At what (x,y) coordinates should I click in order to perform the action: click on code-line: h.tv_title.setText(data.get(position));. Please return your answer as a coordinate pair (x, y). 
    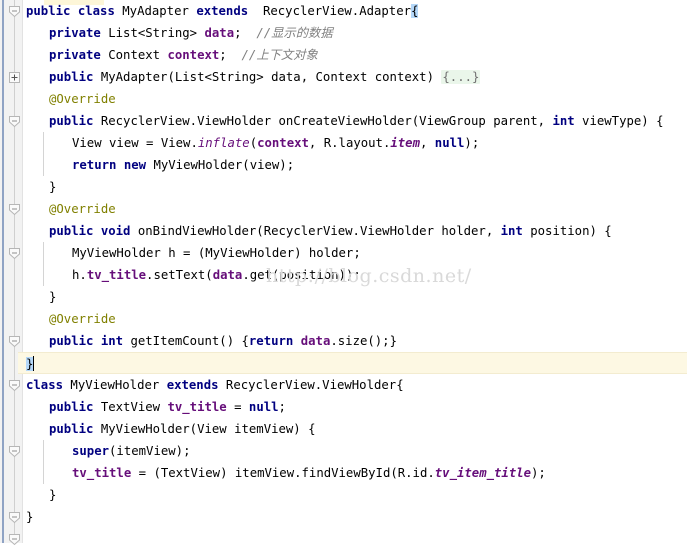
    Looking at the image, I should click on (354, 275).